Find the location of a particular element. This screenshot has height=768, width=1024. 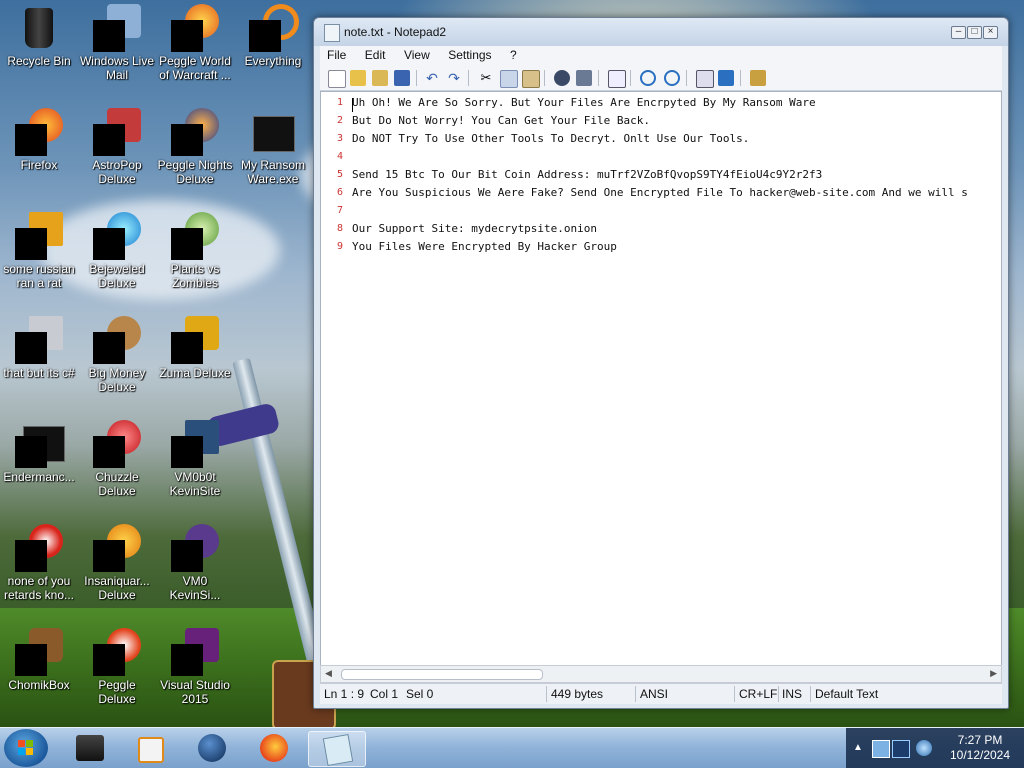

desktop-icon-peggle-deluxe: Peggle Deluxe is located at coordinates (117, 672).